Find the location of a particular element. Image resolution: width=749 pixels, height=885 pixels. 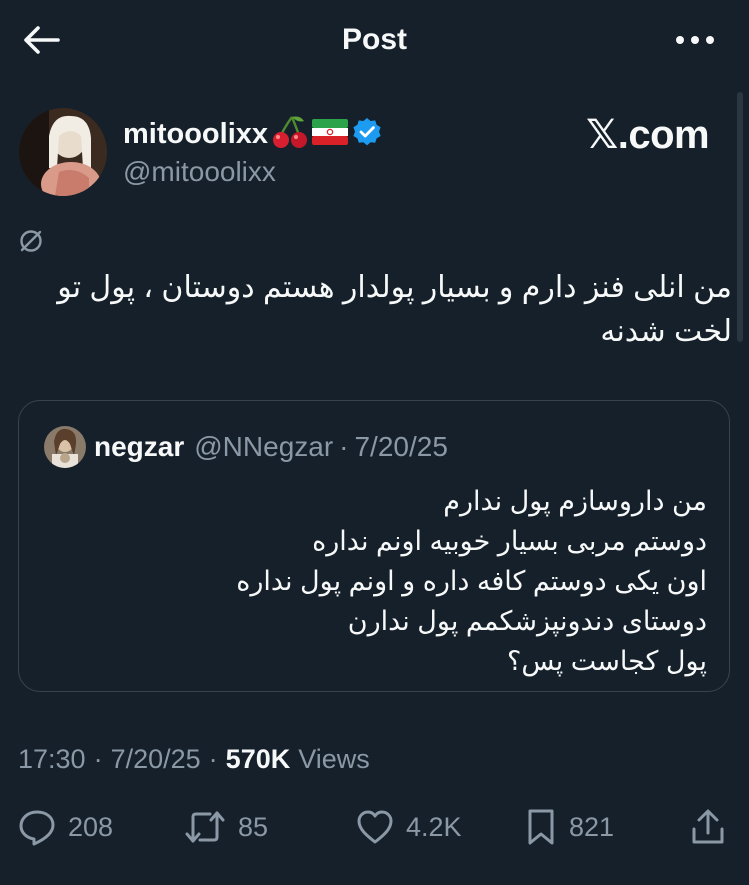

post-time: 17:30 is located at coordinates (52, 759).